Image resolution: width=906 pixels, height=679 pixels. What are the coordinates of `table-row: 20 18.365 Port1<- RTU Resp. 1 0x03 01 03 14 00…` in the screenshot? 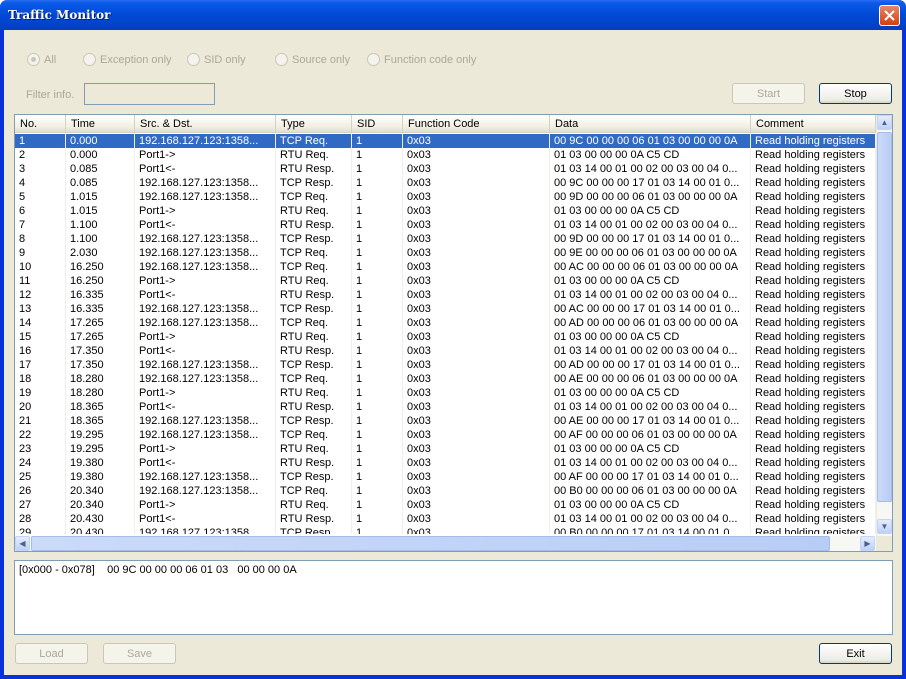 It's located at (445, 407).